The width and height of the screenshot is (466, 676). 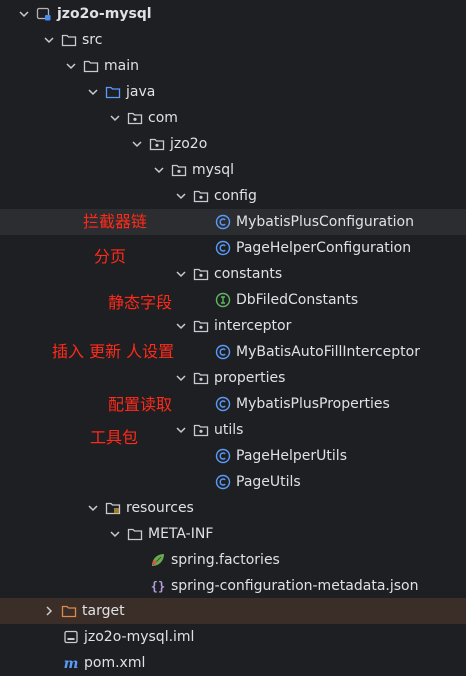 I want to click on tree-row-spring-factories: spring.factories, so click(x=233, y=560).